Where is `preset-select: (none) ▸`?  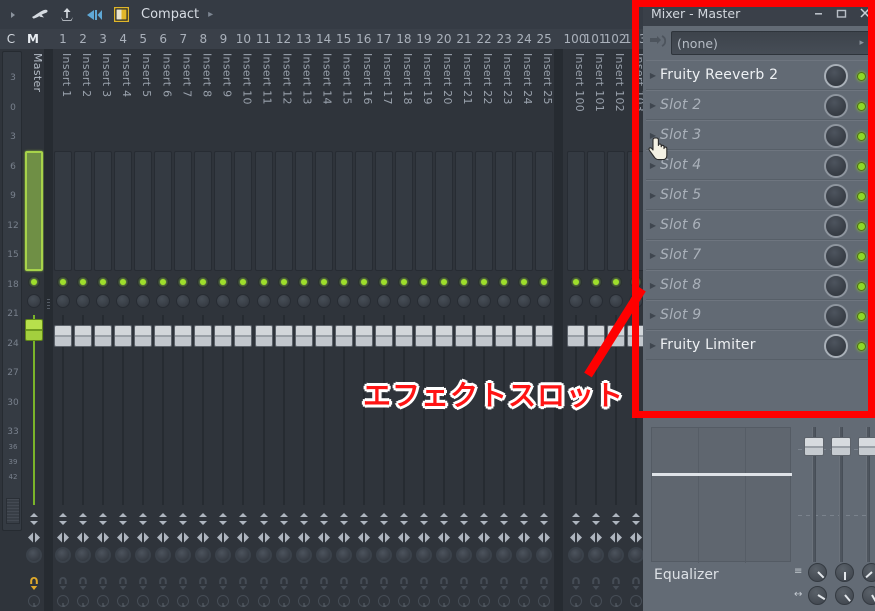
preset-select: (none) ▸ is located at coordinates (770, 43).